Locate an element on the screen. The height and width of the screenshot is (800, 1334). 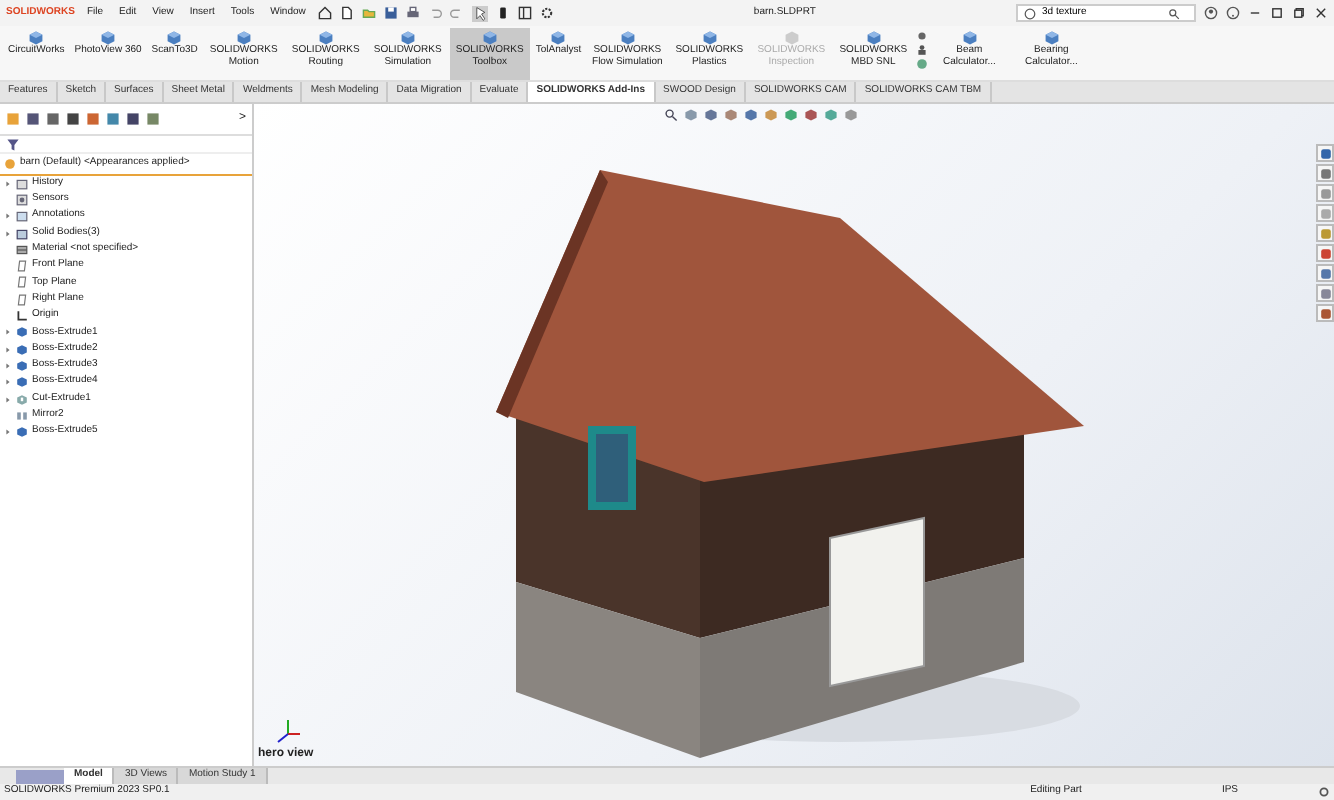
pointer-icon is located at coordinates (479, 13).